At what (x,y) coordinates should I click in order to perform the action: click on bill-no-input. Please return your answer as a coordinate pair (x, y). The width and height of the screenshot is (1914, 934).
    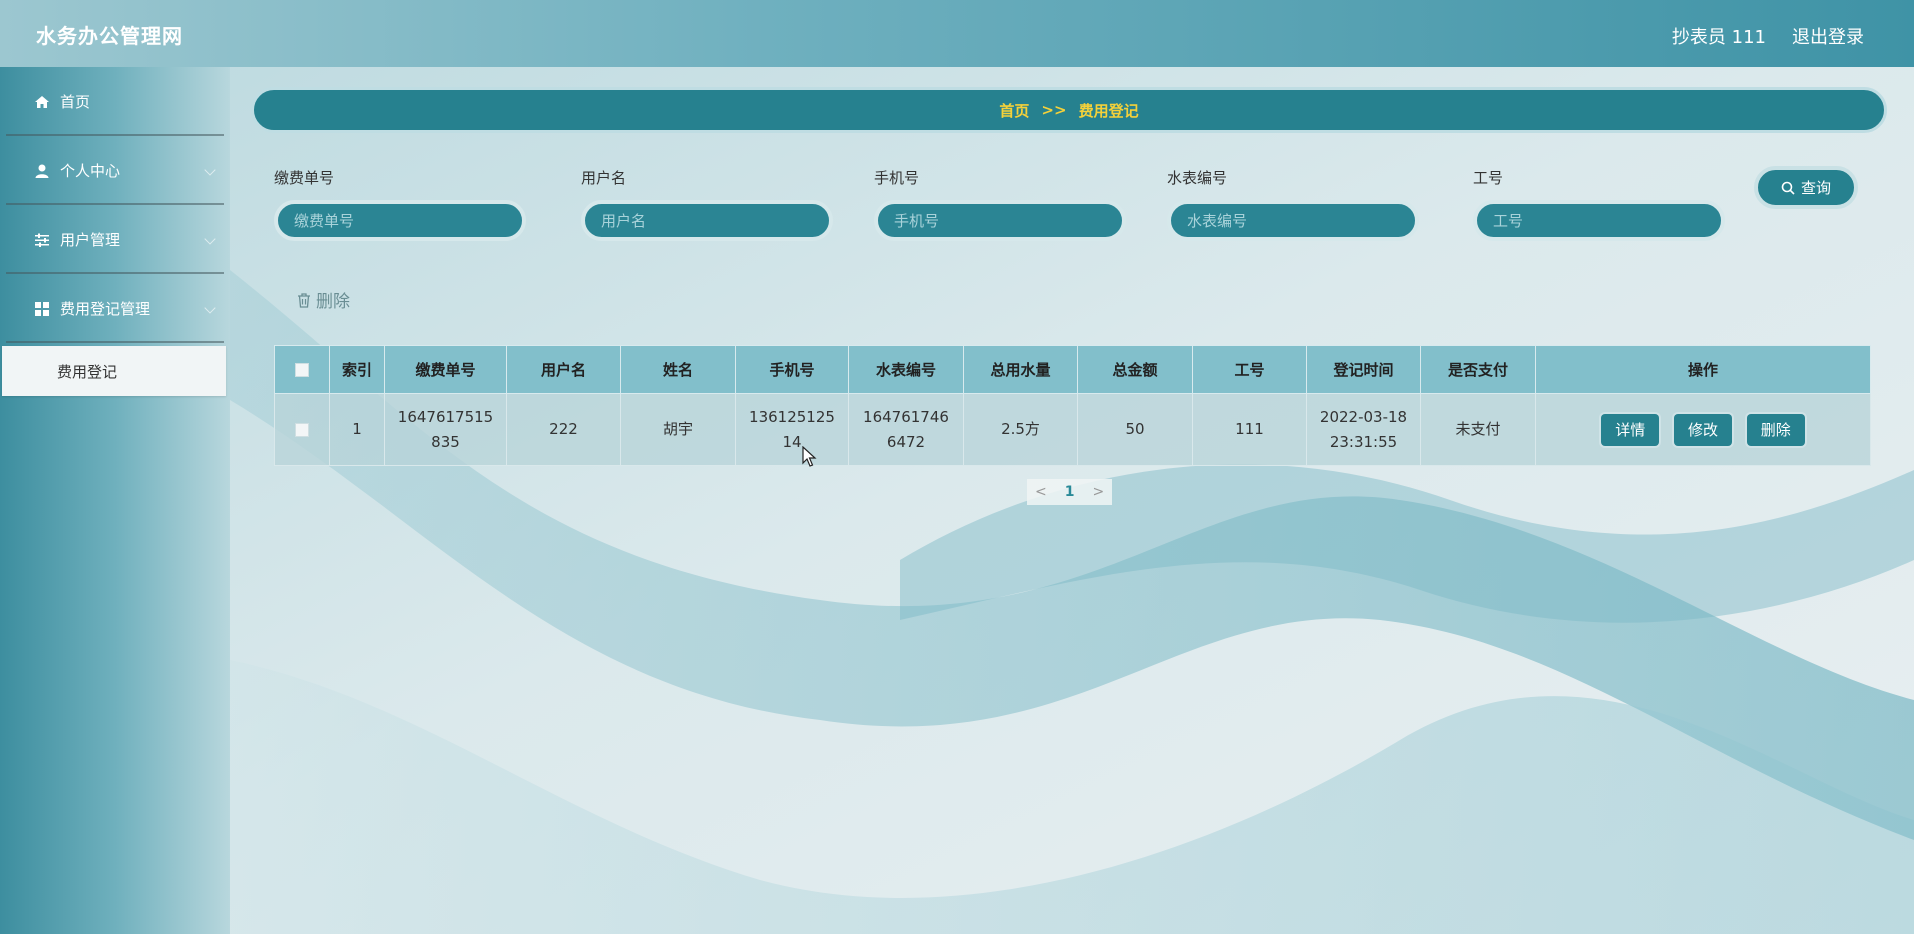
    Looking at the image, I should click on (400, 220).